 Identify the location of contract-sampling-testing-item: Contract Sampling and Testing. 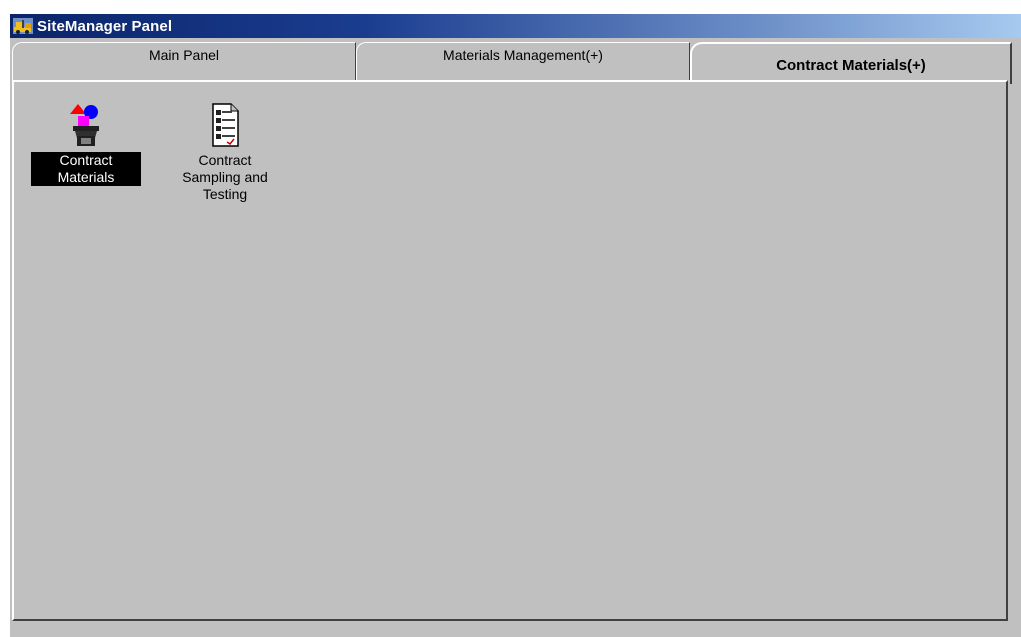
(225, 153).